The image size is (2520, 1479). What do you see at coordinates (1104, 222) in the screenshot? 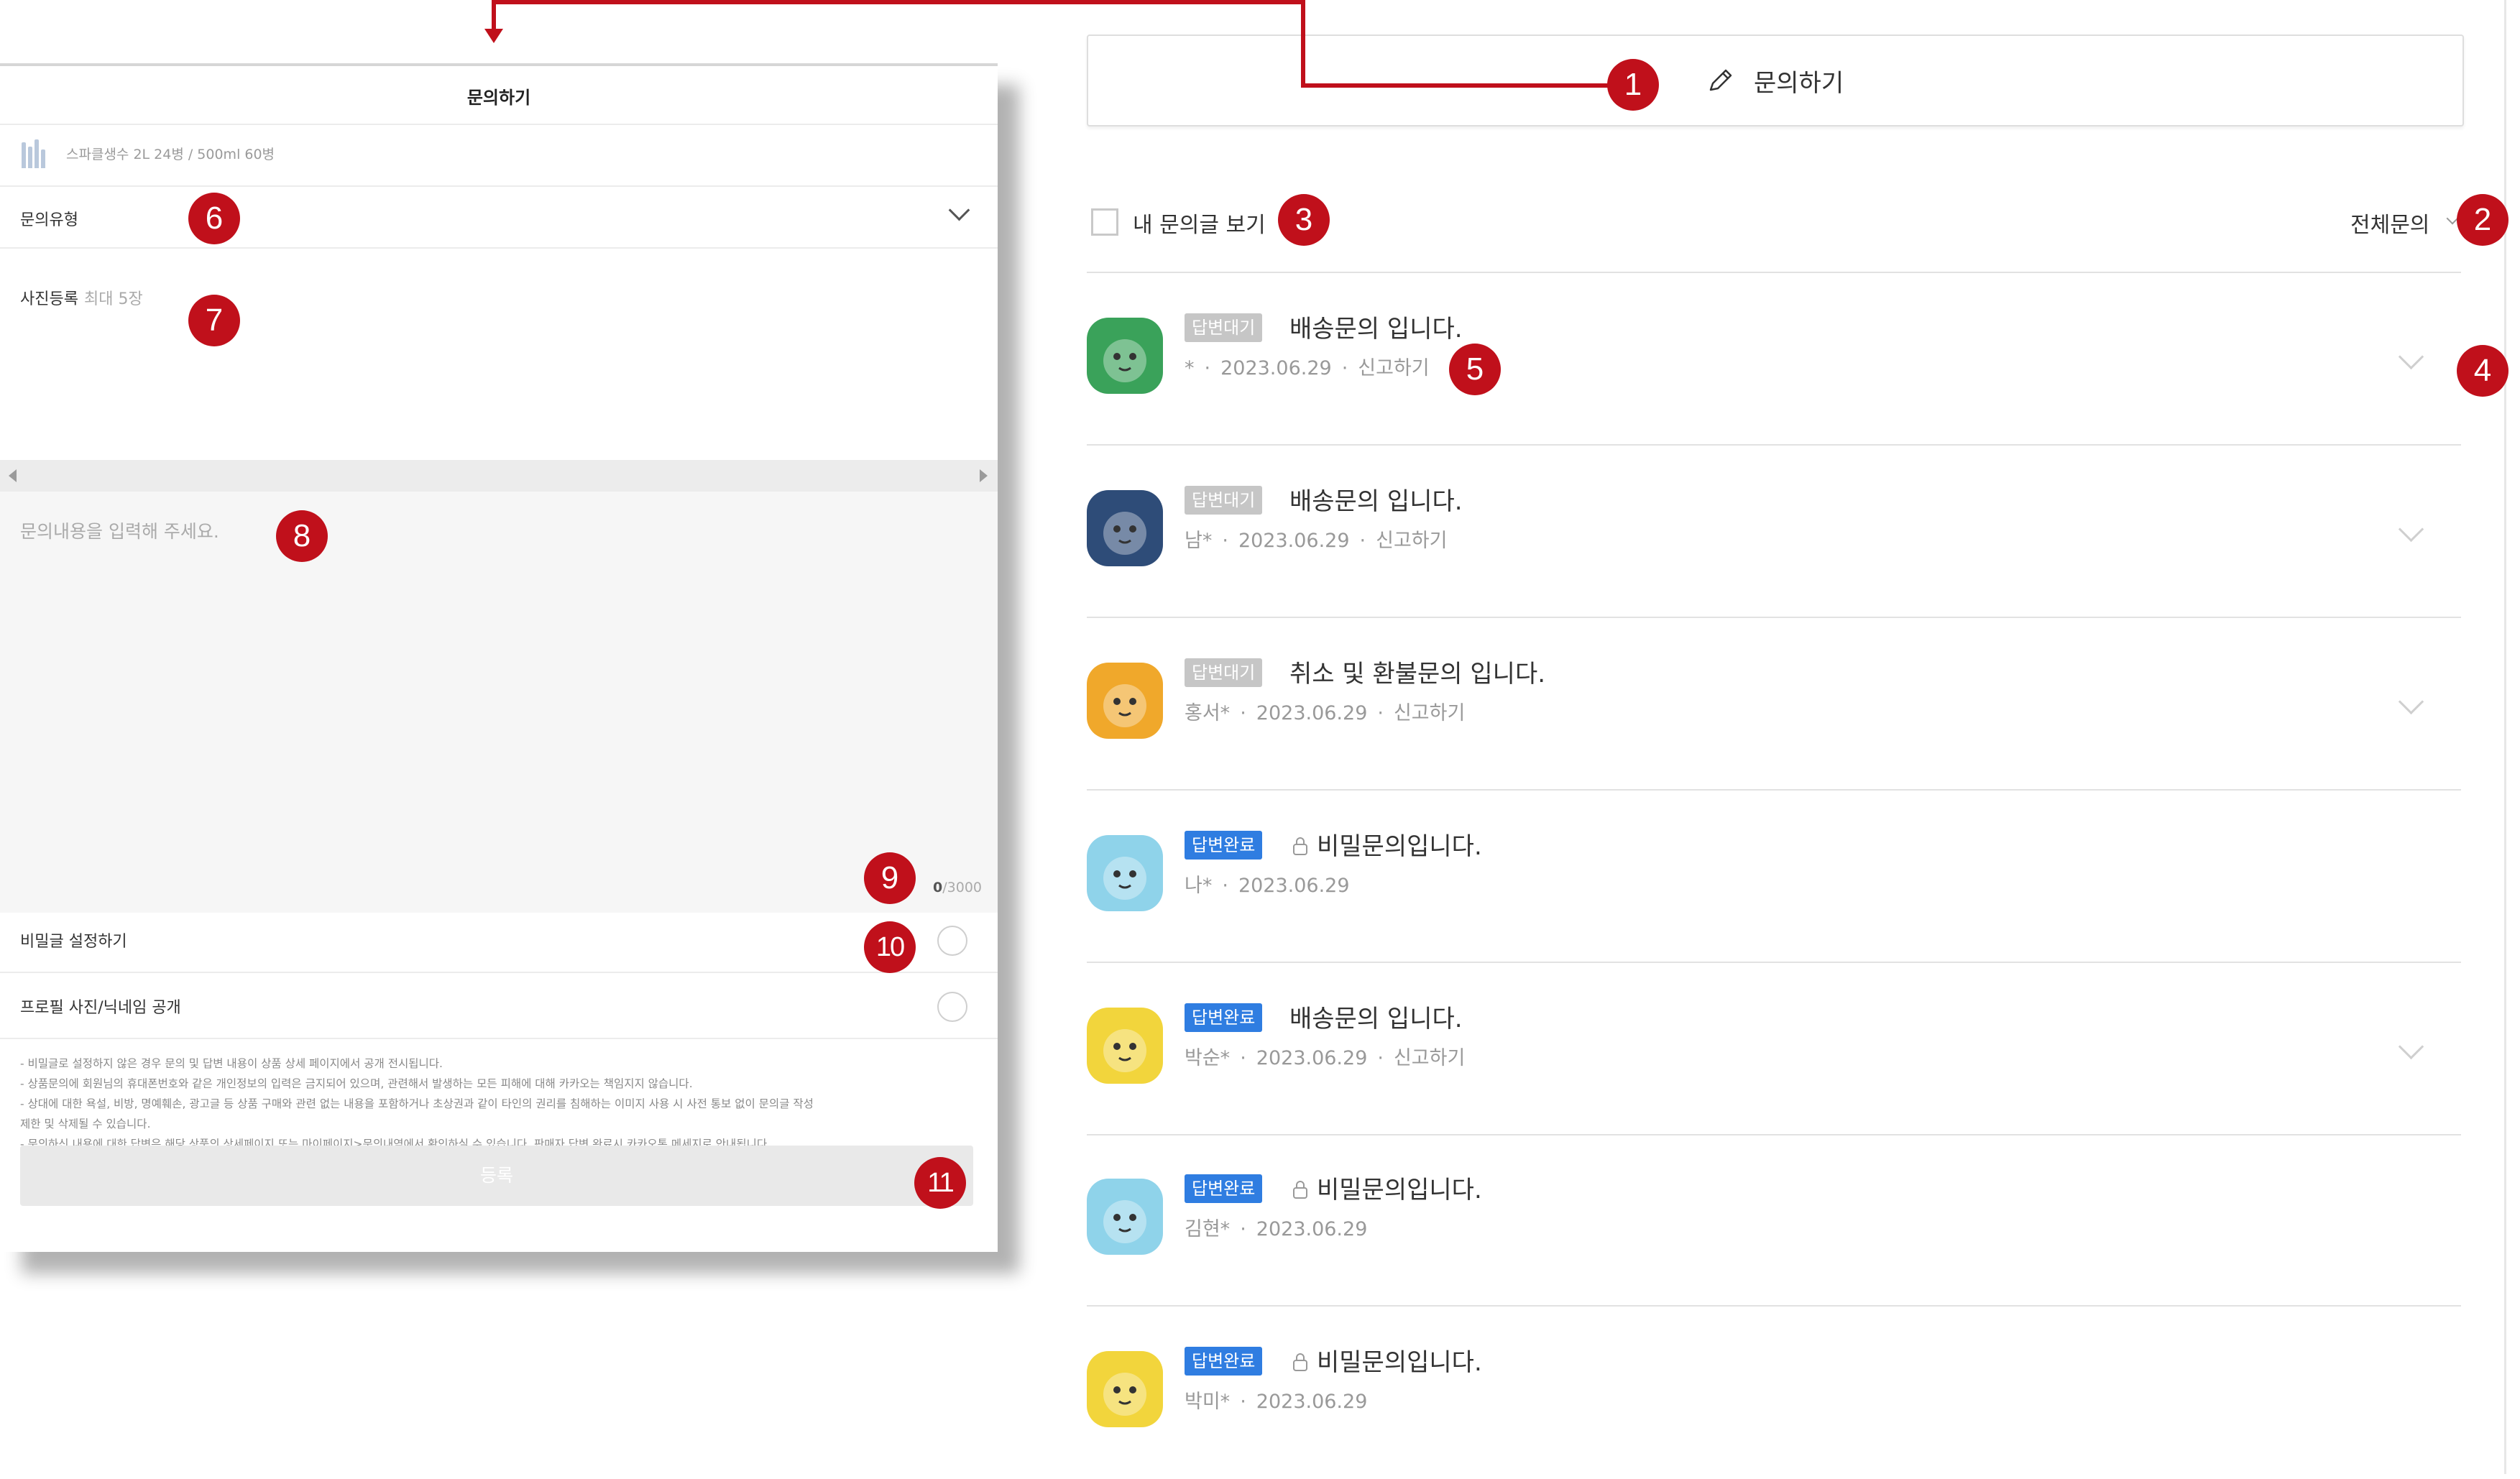
I see `my-posts-checkbox` at bounding box center [1104, 222].